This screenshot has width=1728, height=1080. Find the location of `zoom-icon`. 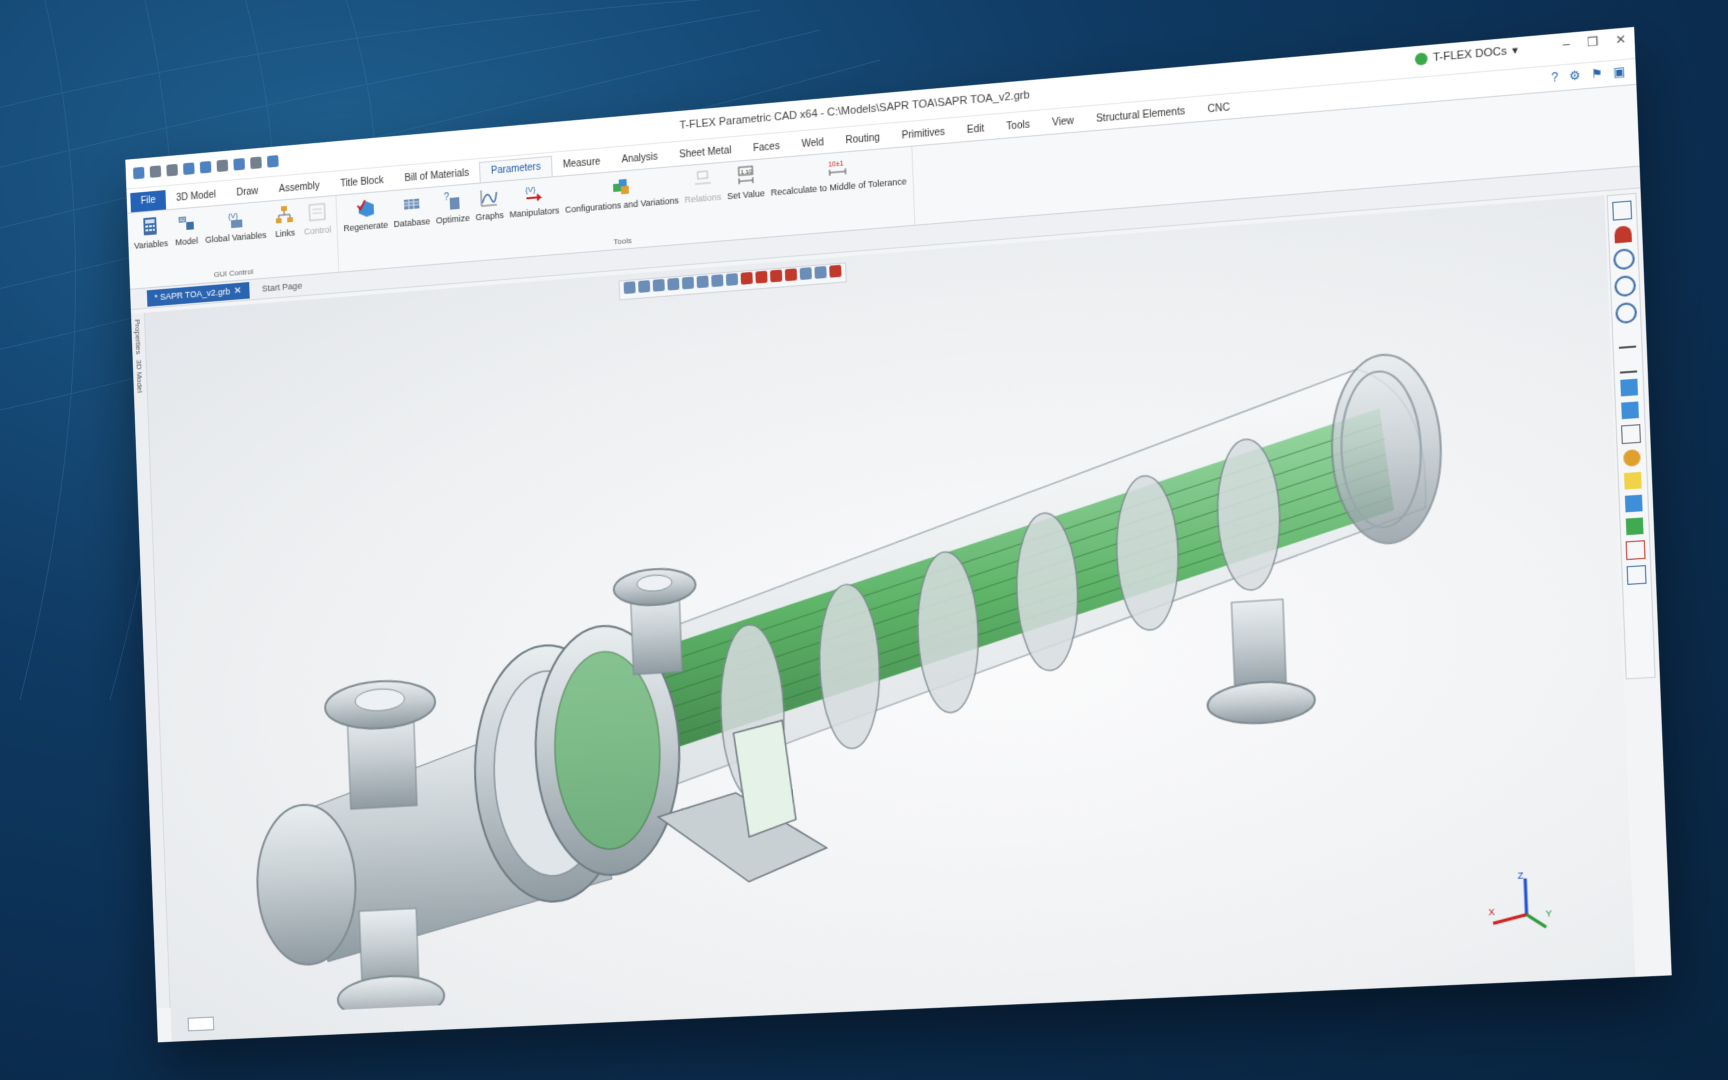

zoom-icon is located at coordinates (1624, 259).